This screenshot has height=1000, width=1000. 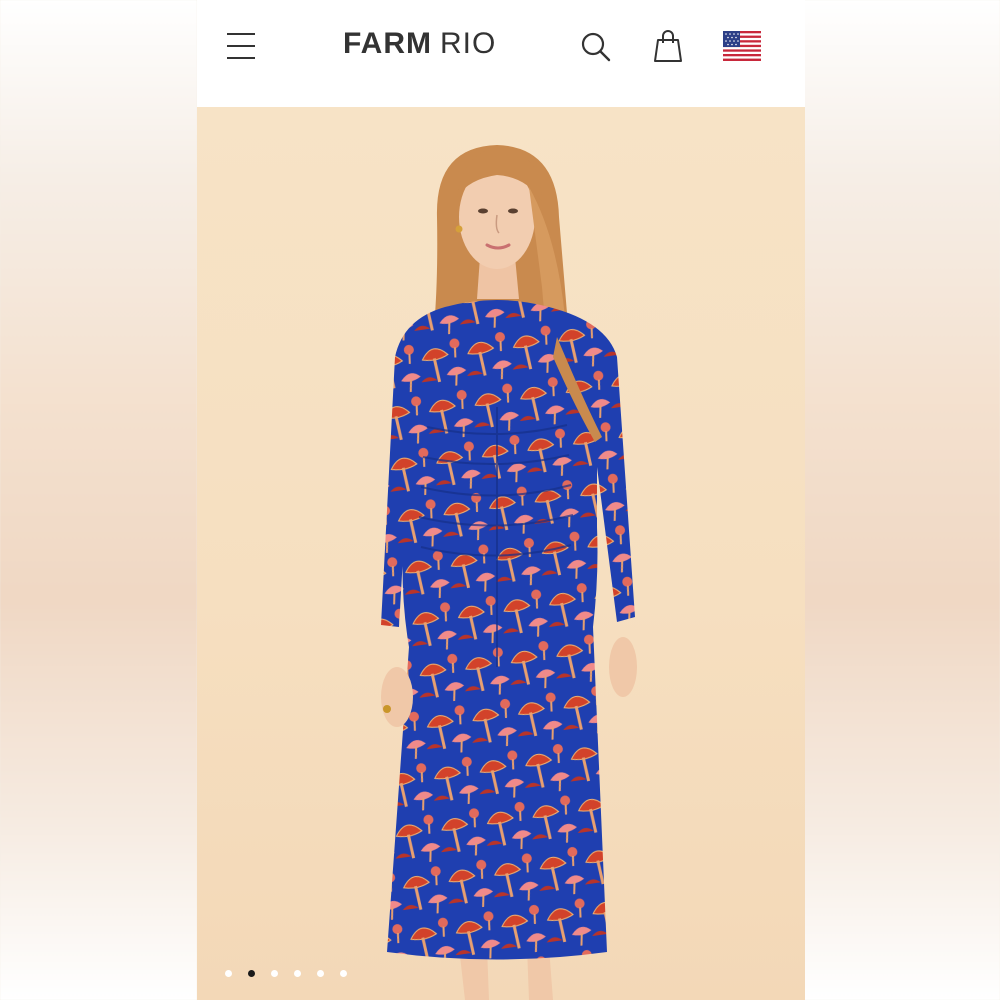 What do you see at coordinates (742, 46) in the screenshot?
I see `us-flag-icon` at bounding box center [742, 46].